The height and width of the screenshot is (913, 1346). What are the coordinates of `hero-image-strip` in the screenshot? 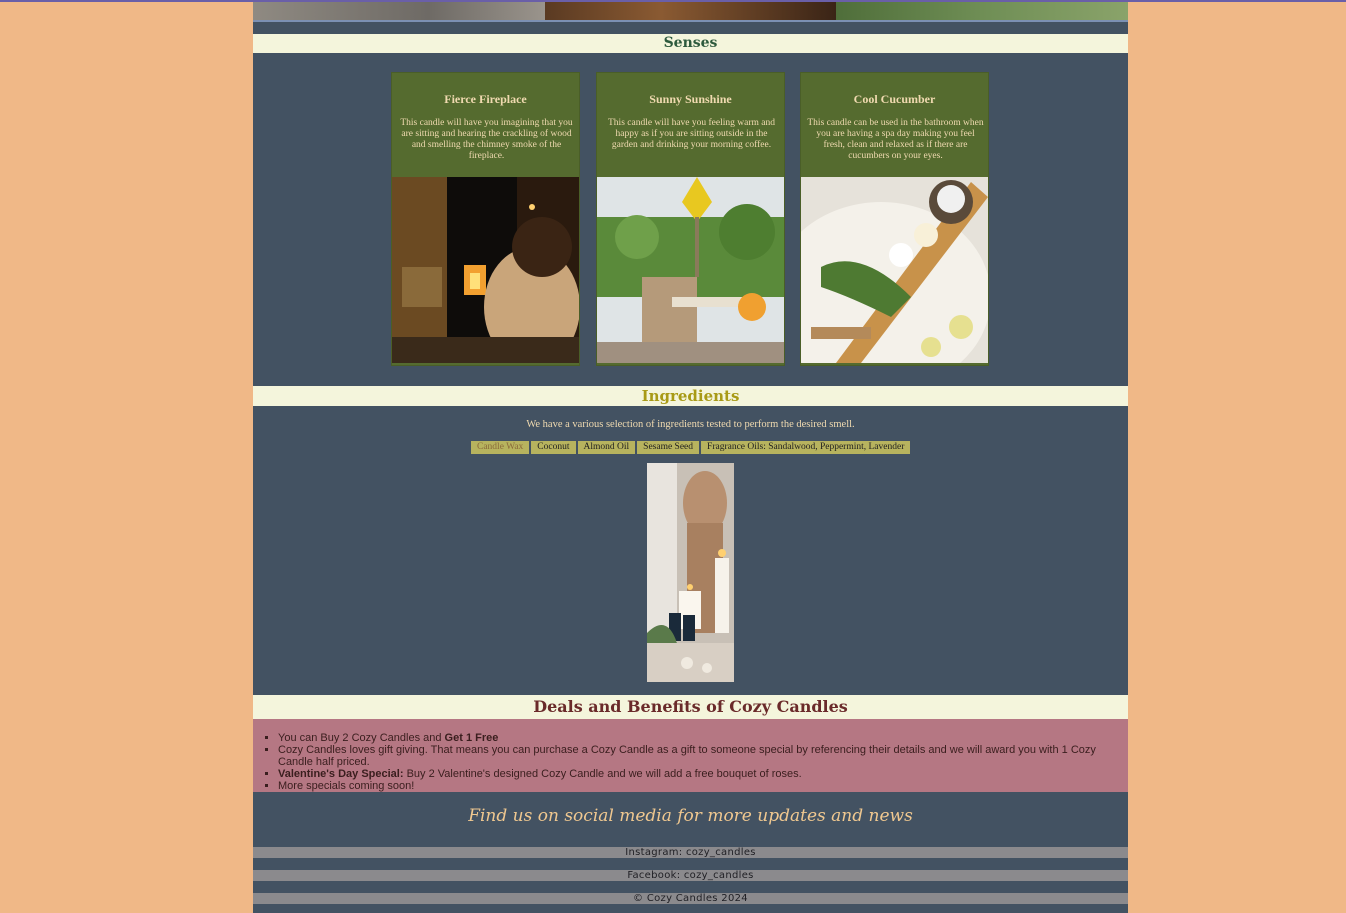 It's located at (690, 11).